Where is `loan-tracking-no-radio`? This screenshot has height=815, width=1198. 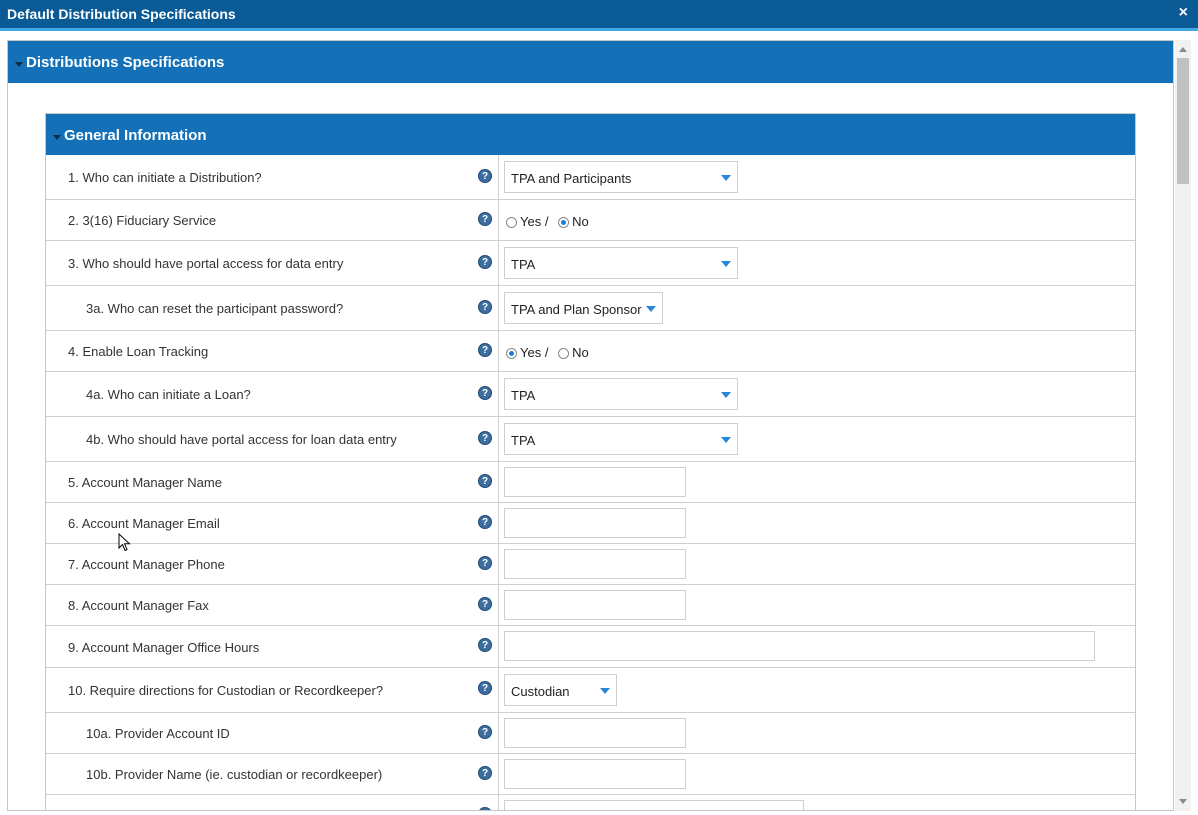 loan-tracking-no-radio is located at coordinates (564, 353).